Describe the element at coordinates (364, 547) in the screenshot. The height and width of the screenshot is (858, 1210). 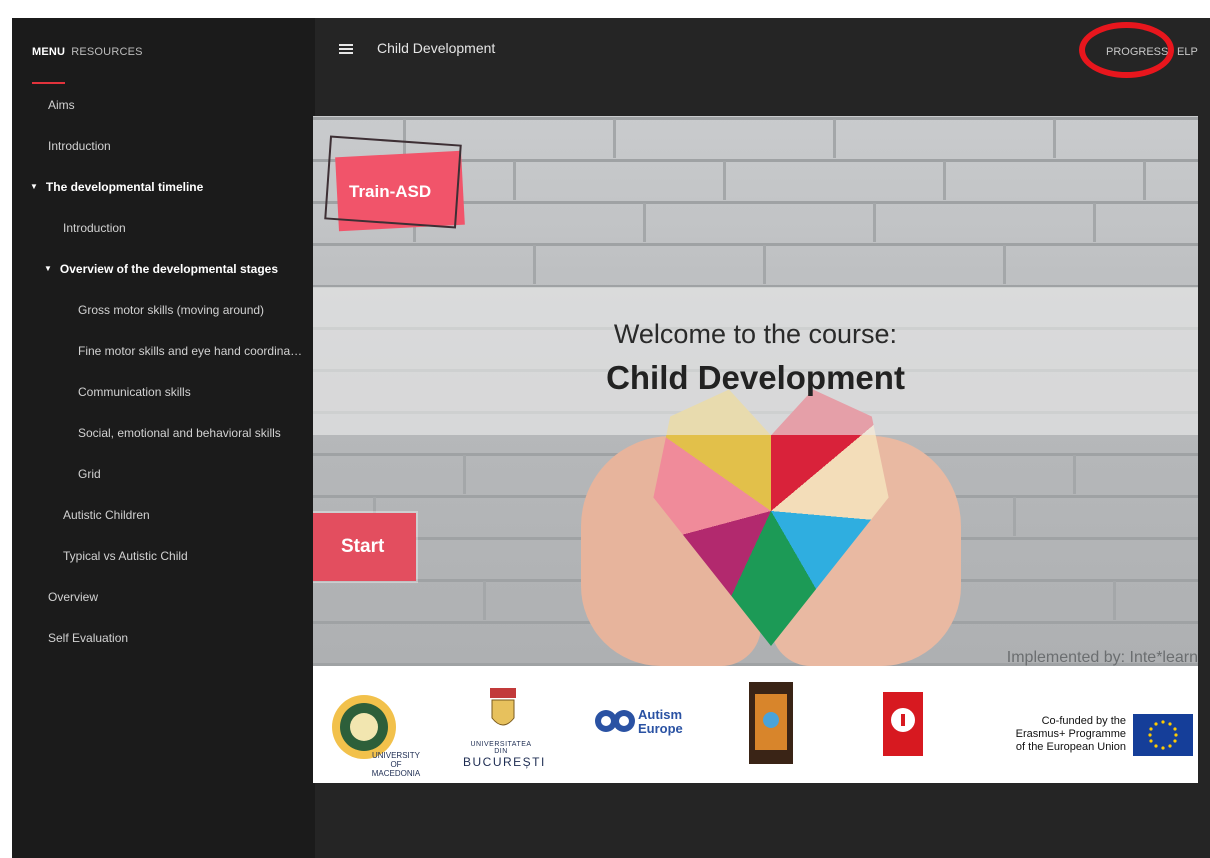
I see `start-button: Start` at that location.